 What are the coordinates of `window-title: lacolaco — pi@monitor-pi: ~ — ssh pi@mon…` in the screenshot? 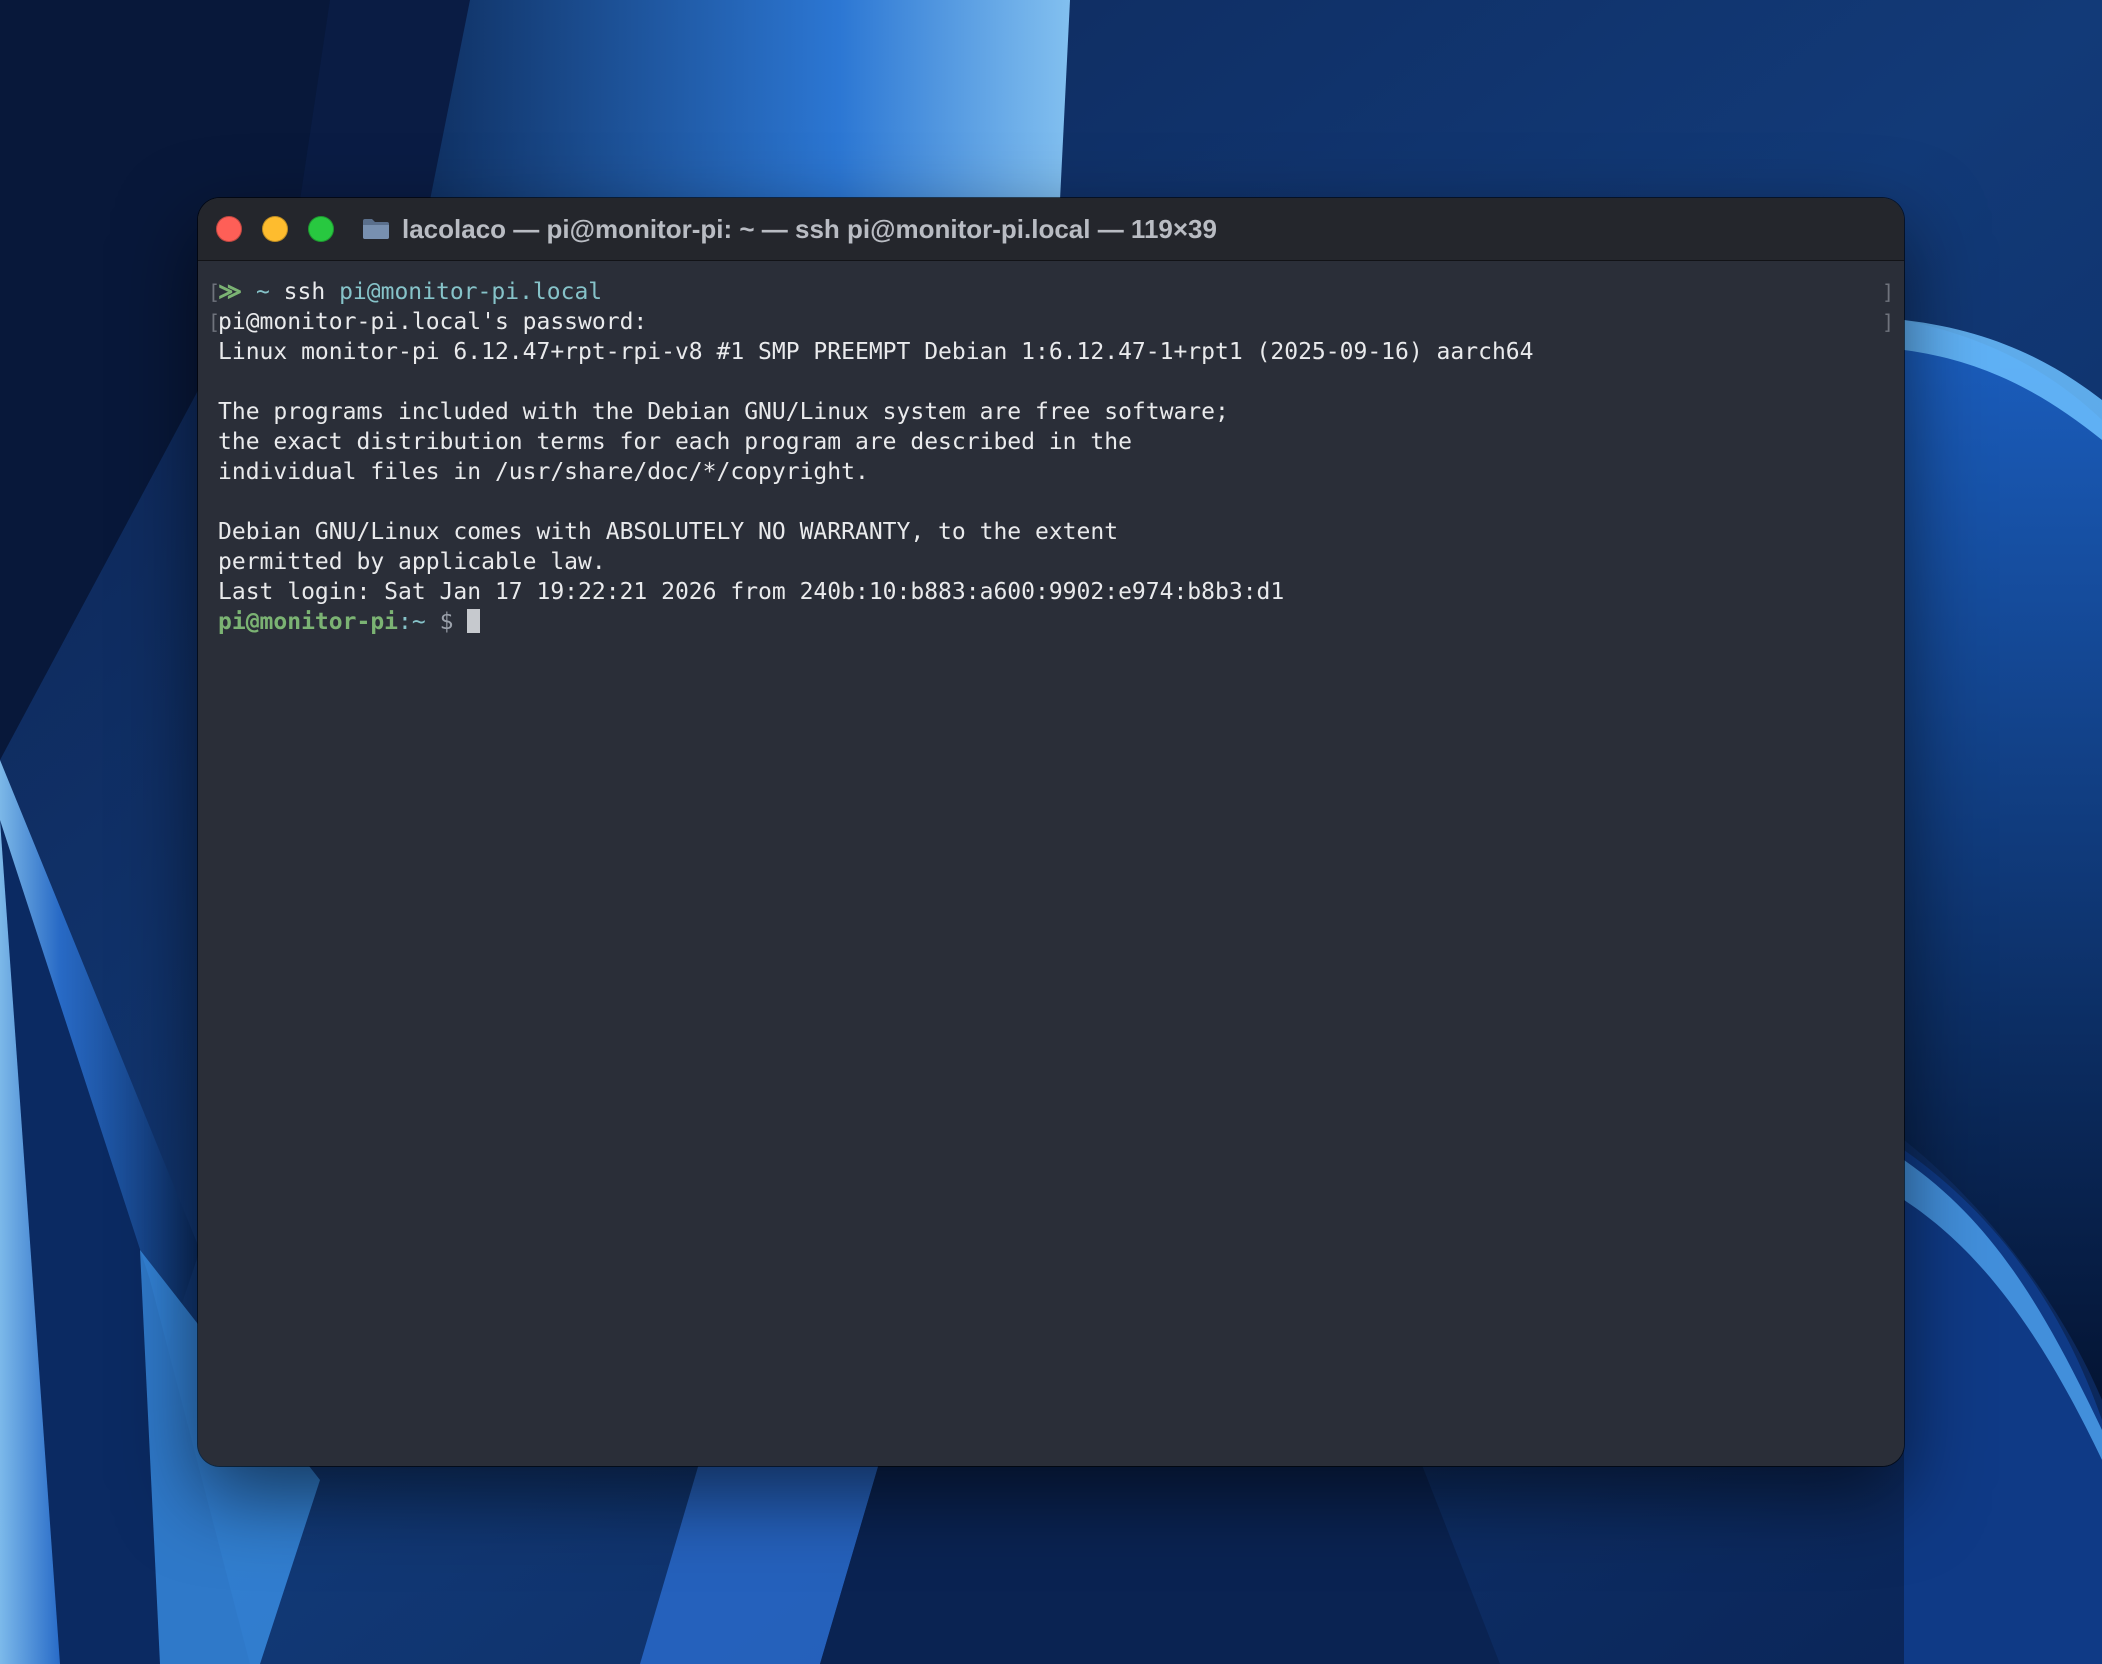 It's located at (809, 229).